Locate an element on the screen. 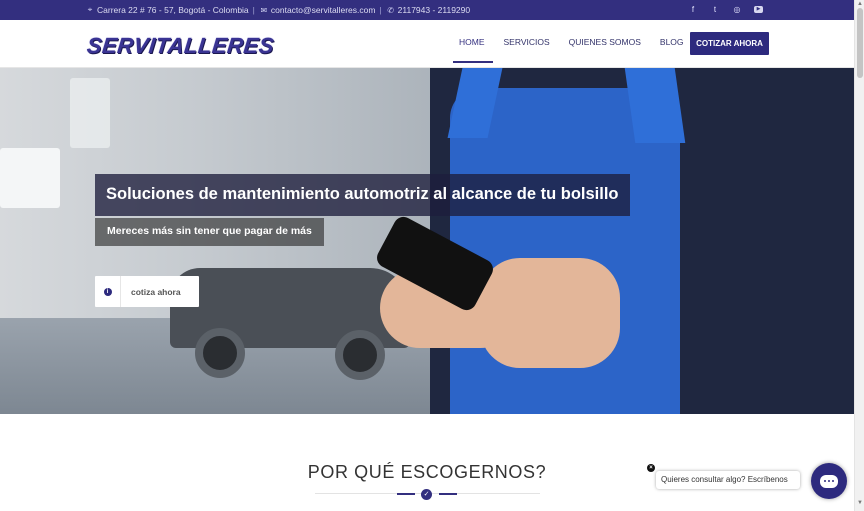 The width and height of the screenshot is (864, 511). hero-subtitle: Mereces más sin tener que pagar de más is located at coordinates (209, 232).